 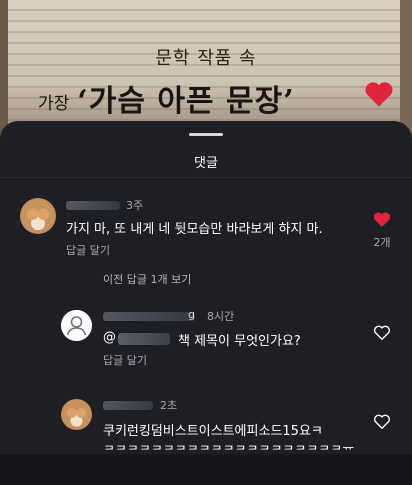 What do you see at coordinates (109, 337) in the screenshot?
I see `reply-mention: @` at bounding box center [109, 337].